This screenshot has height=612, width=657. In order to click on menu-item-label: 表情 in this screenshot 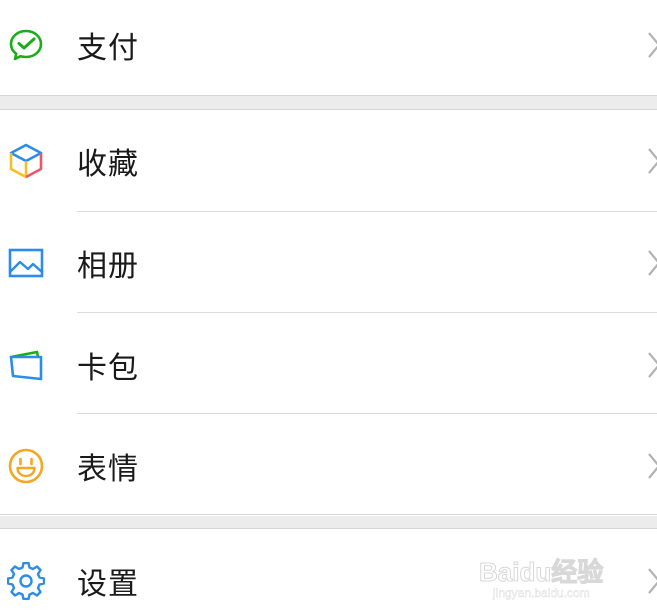, I will do `click(108, 469)`.